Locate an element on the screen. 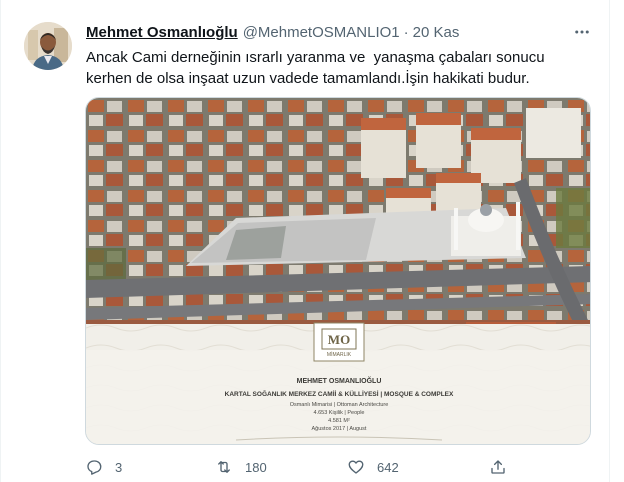 This screenshot has height=482, width=624. retweet-count: 180 is located at coordinates (256, 467).